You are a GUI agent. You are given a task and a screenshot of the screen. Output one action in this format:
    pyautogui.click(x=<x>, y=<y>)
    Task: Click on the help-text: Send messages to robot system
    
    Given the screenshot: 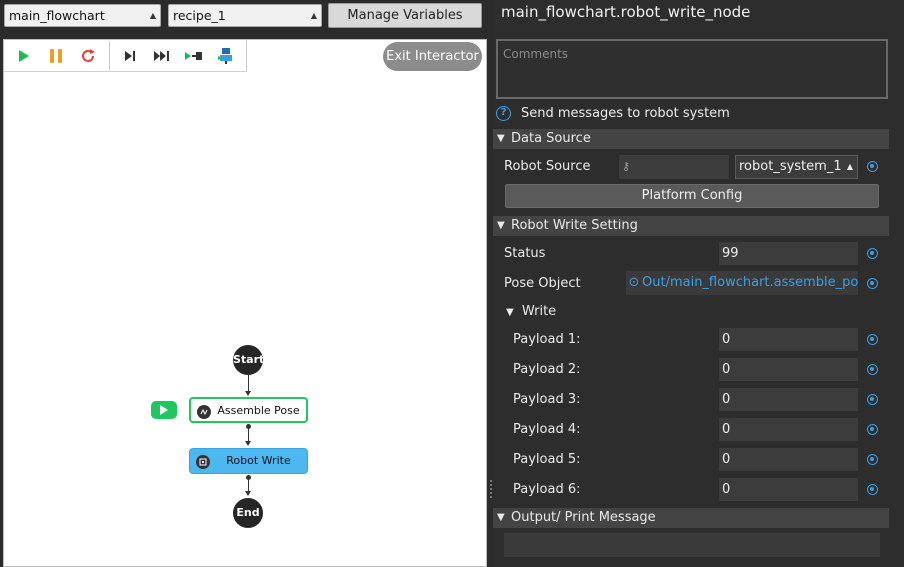 What is the action you would take?
    pyautogui.click(x=625, y=113)
    